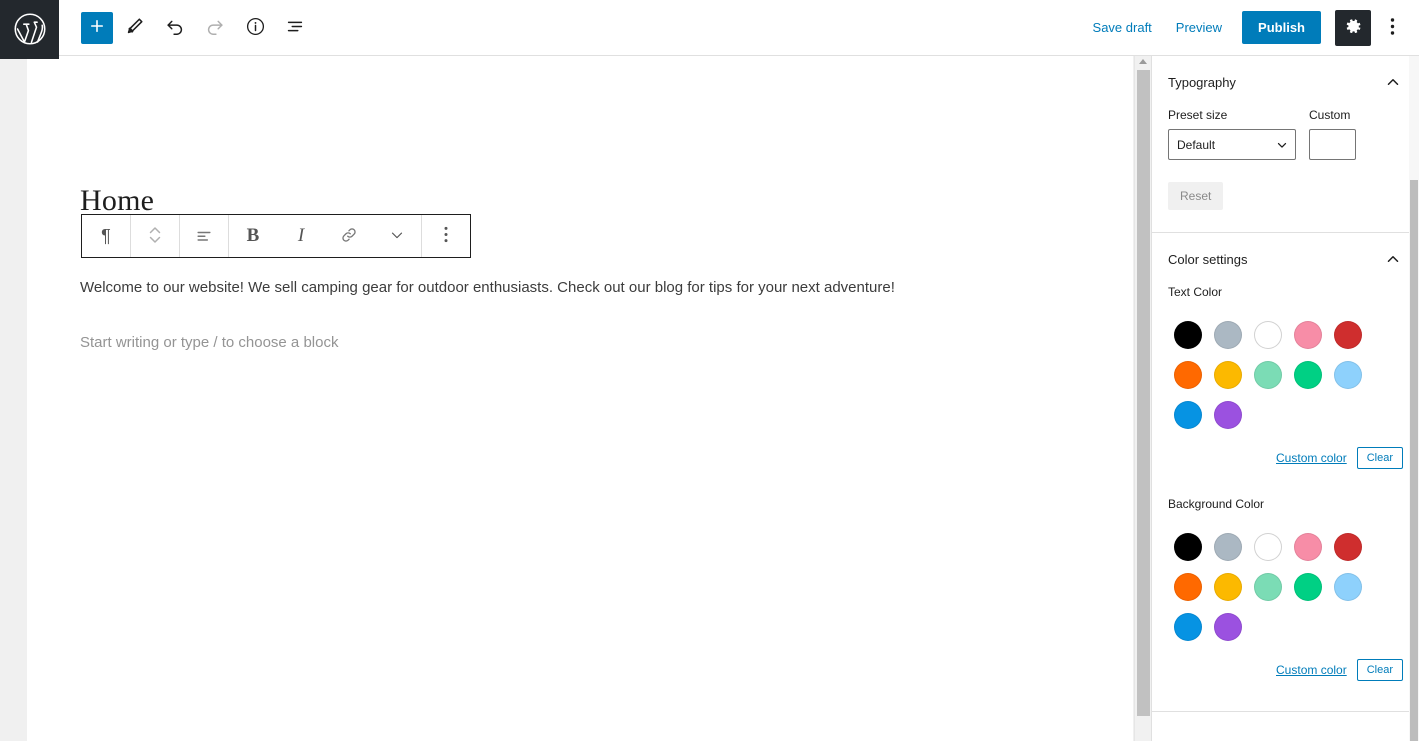  I want to click on align-text-button, so click(204, 236).